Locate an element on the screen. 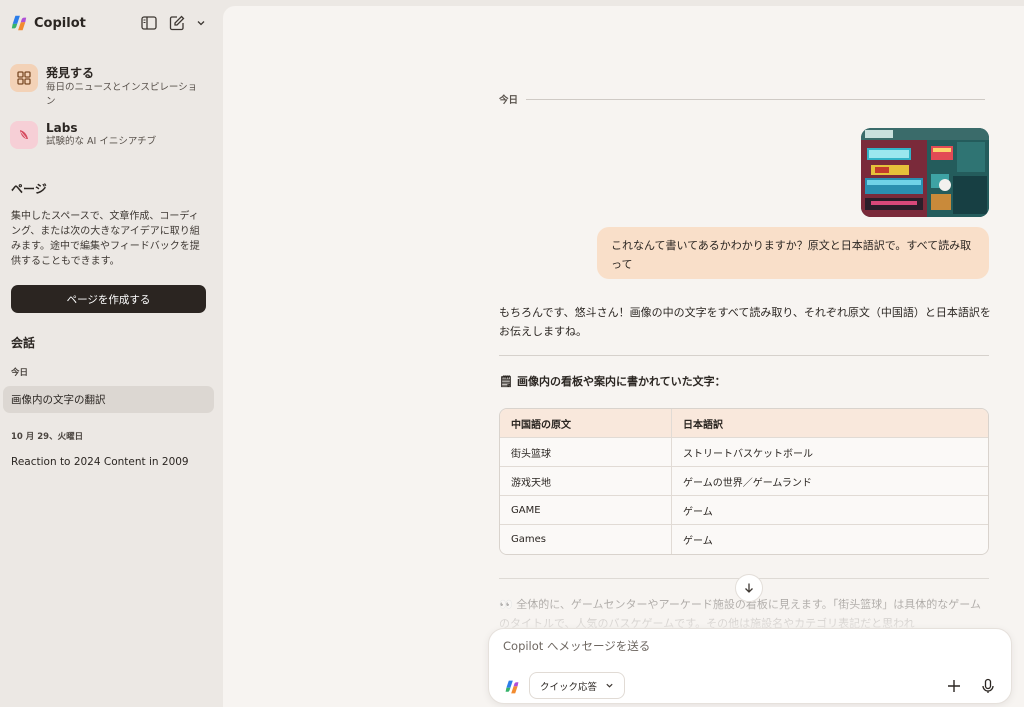 The width and height of the screenshot is (1024, 707). grid-icon is located at coordinates (24, 78).